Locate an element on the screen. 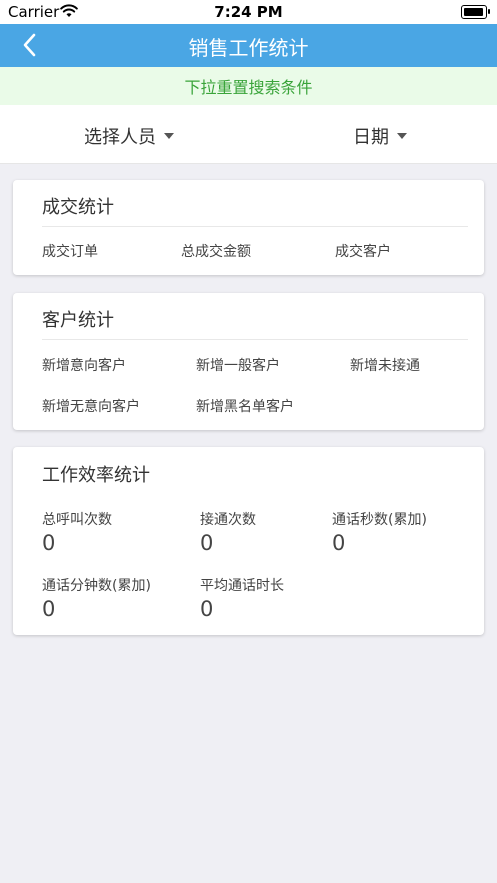  clock-time: 7:24 PM is located at coordinates (248, 12).